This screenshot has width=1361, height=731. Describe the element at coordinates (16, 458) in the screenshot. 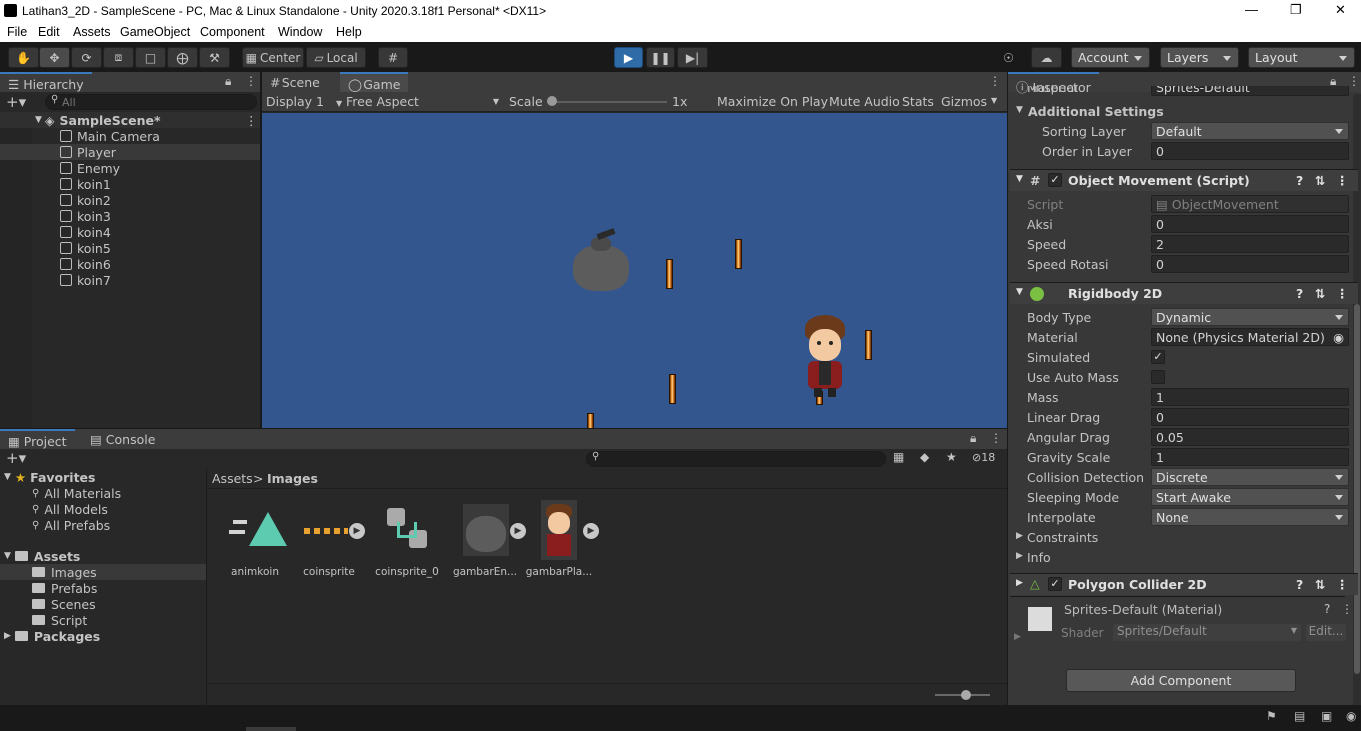

I see `add-icon: +▾` at that location.